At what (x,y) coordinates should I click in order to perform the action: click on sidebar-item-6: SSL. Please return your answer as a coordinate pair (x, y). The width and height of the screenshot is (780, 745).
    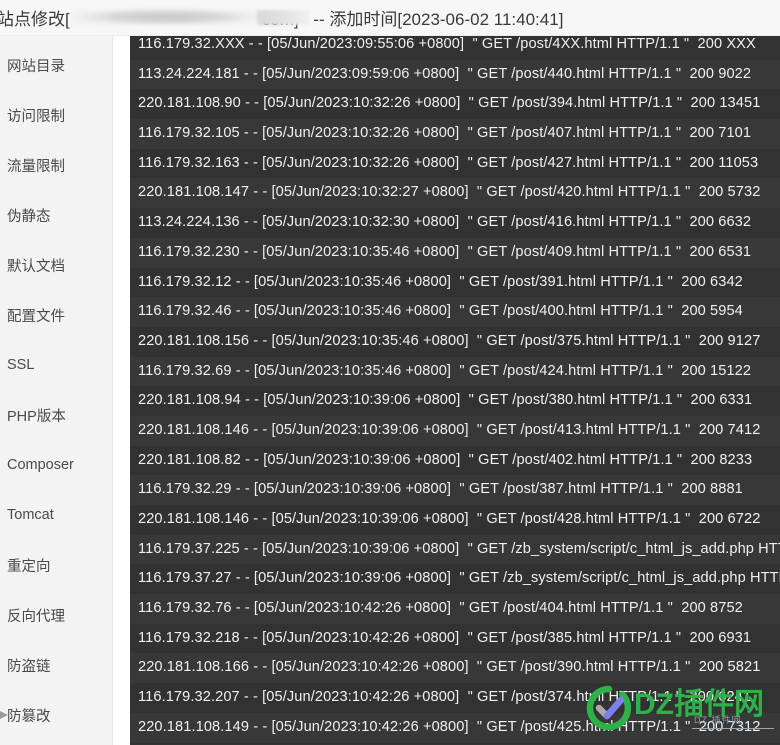
    Looking at the image, I should click on (56, 365).